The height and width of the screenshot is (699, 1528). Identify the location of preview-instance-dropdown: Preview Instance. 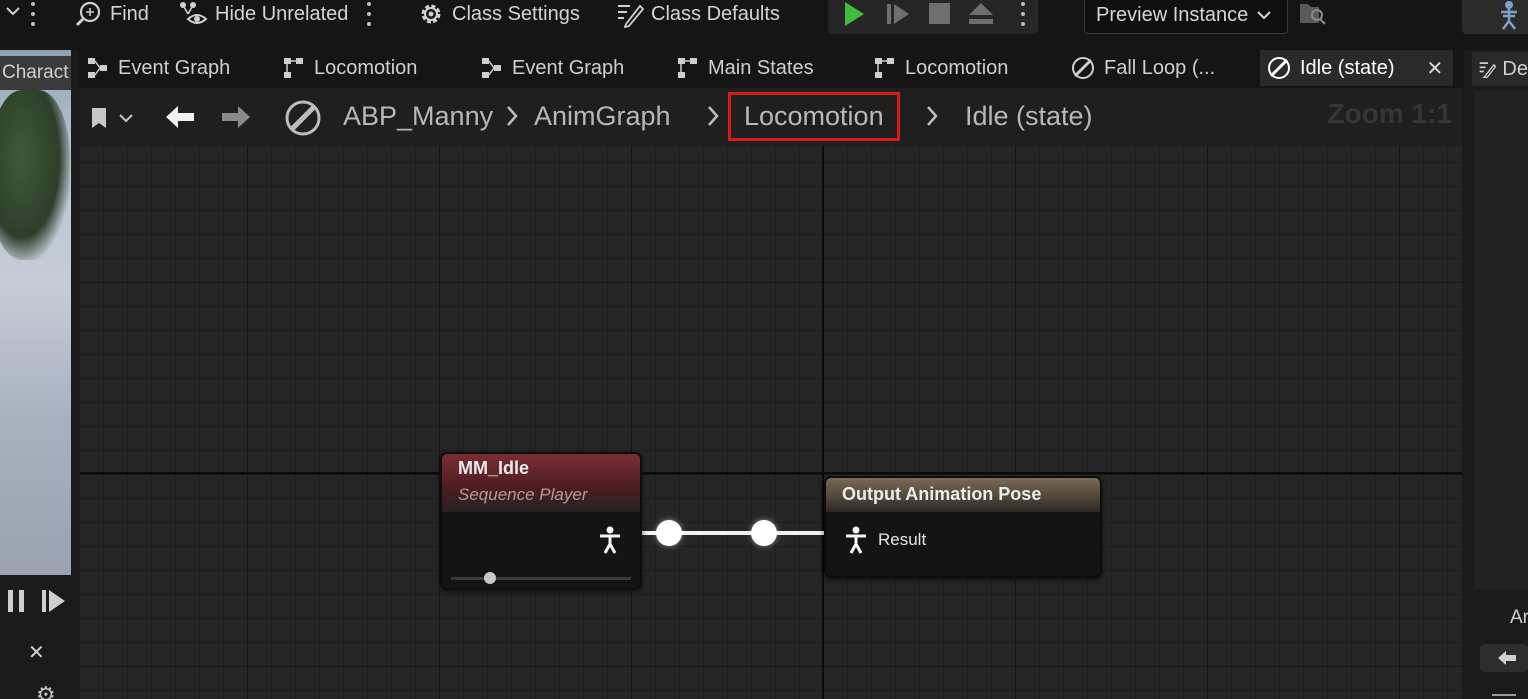
(1186, 17).